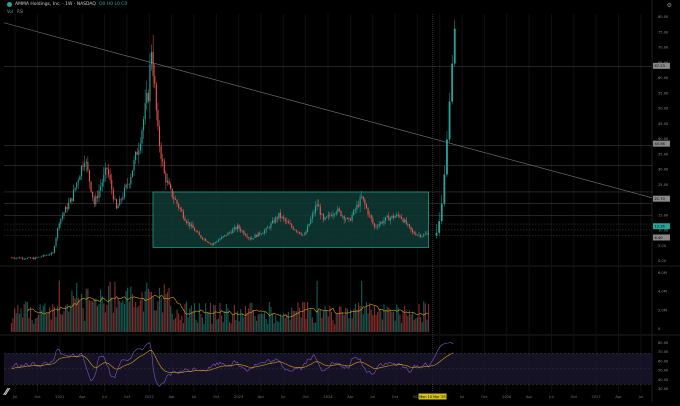 The image size is (680, 406). Describe the element at coordinates (663, 109) in the screenshot. I see `price-axis-label: 50.00` at that location.